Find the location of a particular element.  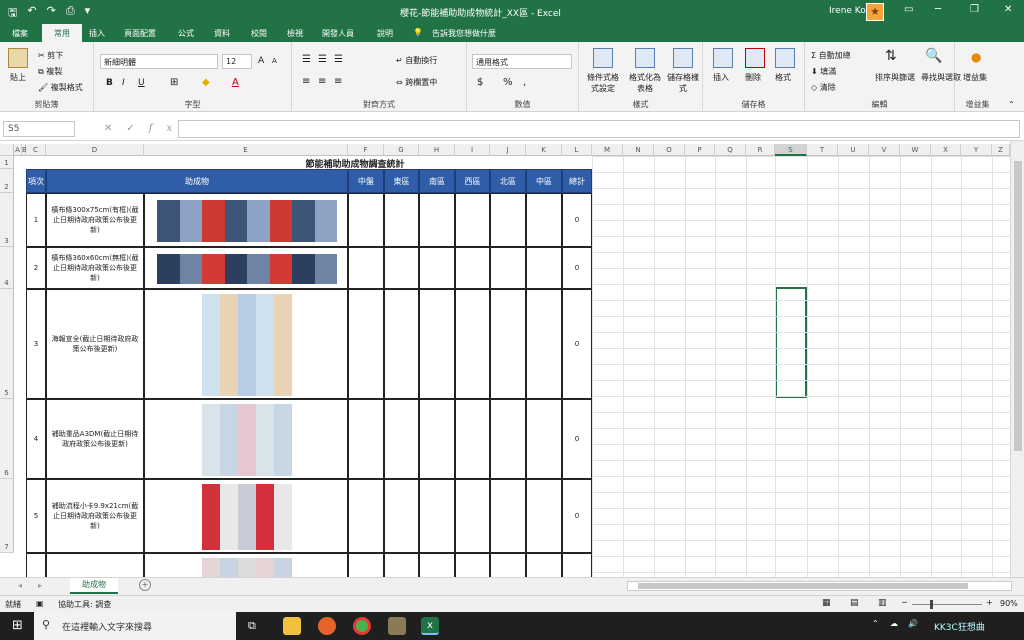

column-header-d: D is located at coordinates (95, 150).